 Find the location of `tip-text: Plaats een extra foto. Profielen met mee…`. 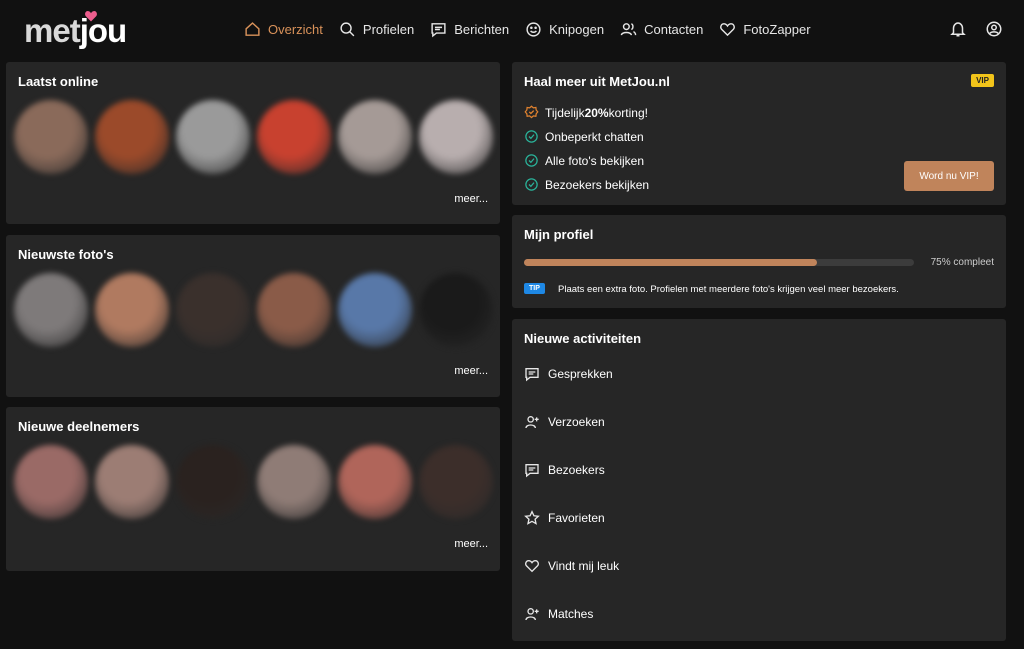

tip-text: Plaats een extra foto. Profielen met mee… is located at coordinates (728, 289).